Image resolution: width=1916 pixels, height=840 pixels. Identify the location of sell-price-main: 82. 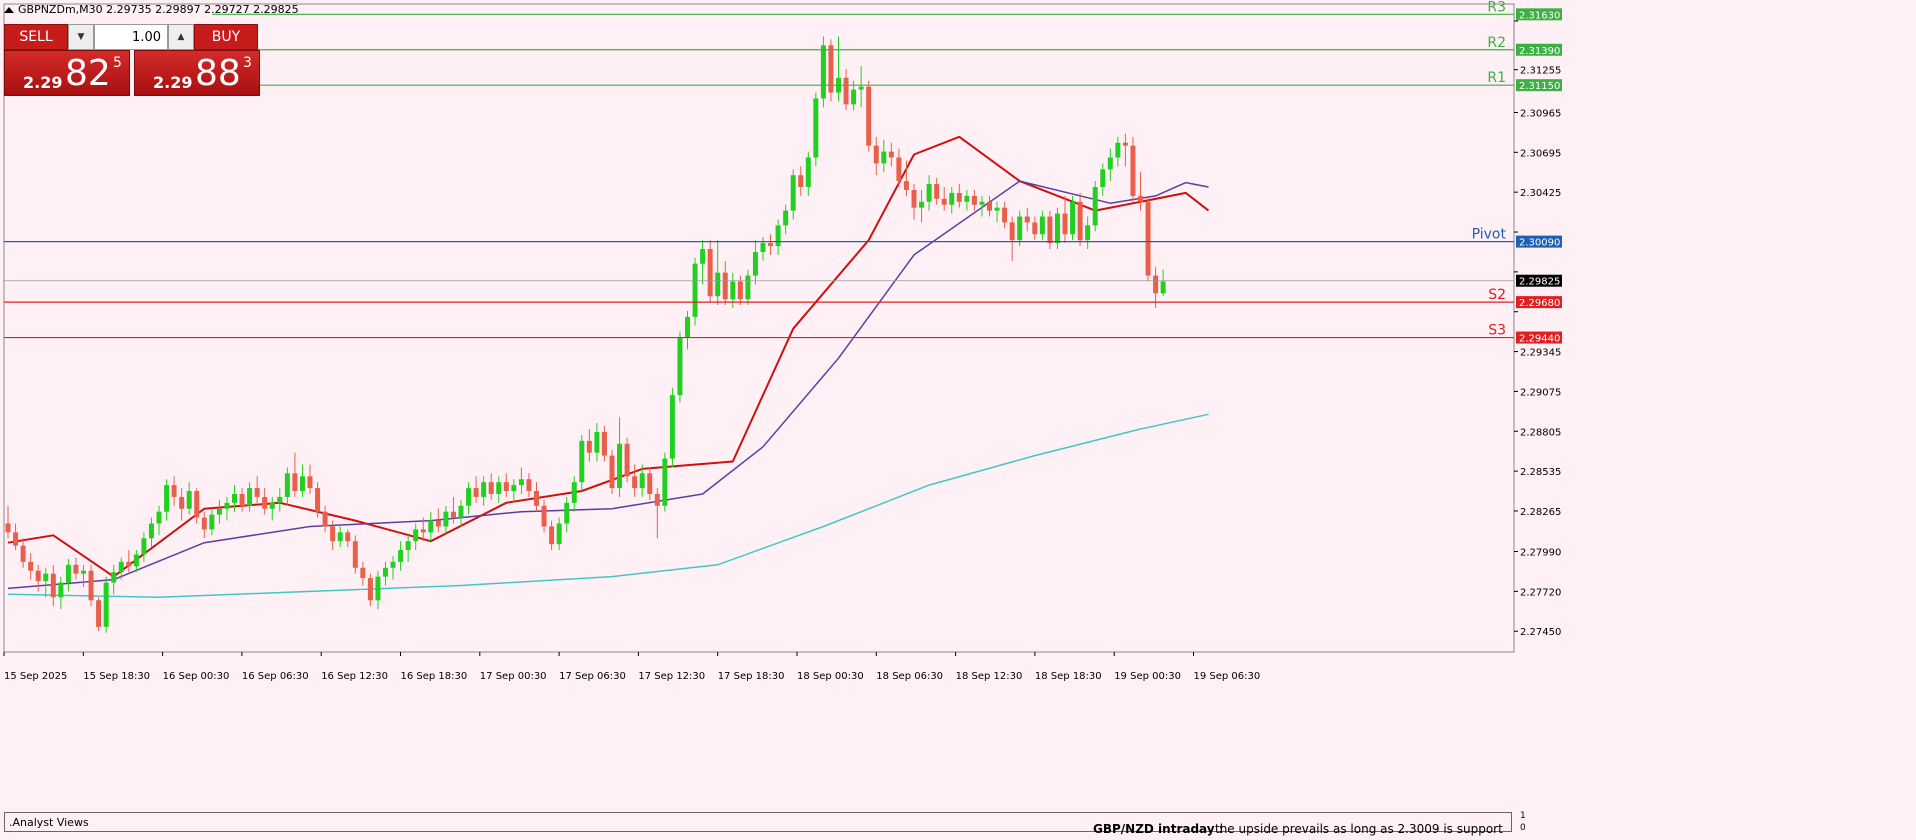
(88, 73).